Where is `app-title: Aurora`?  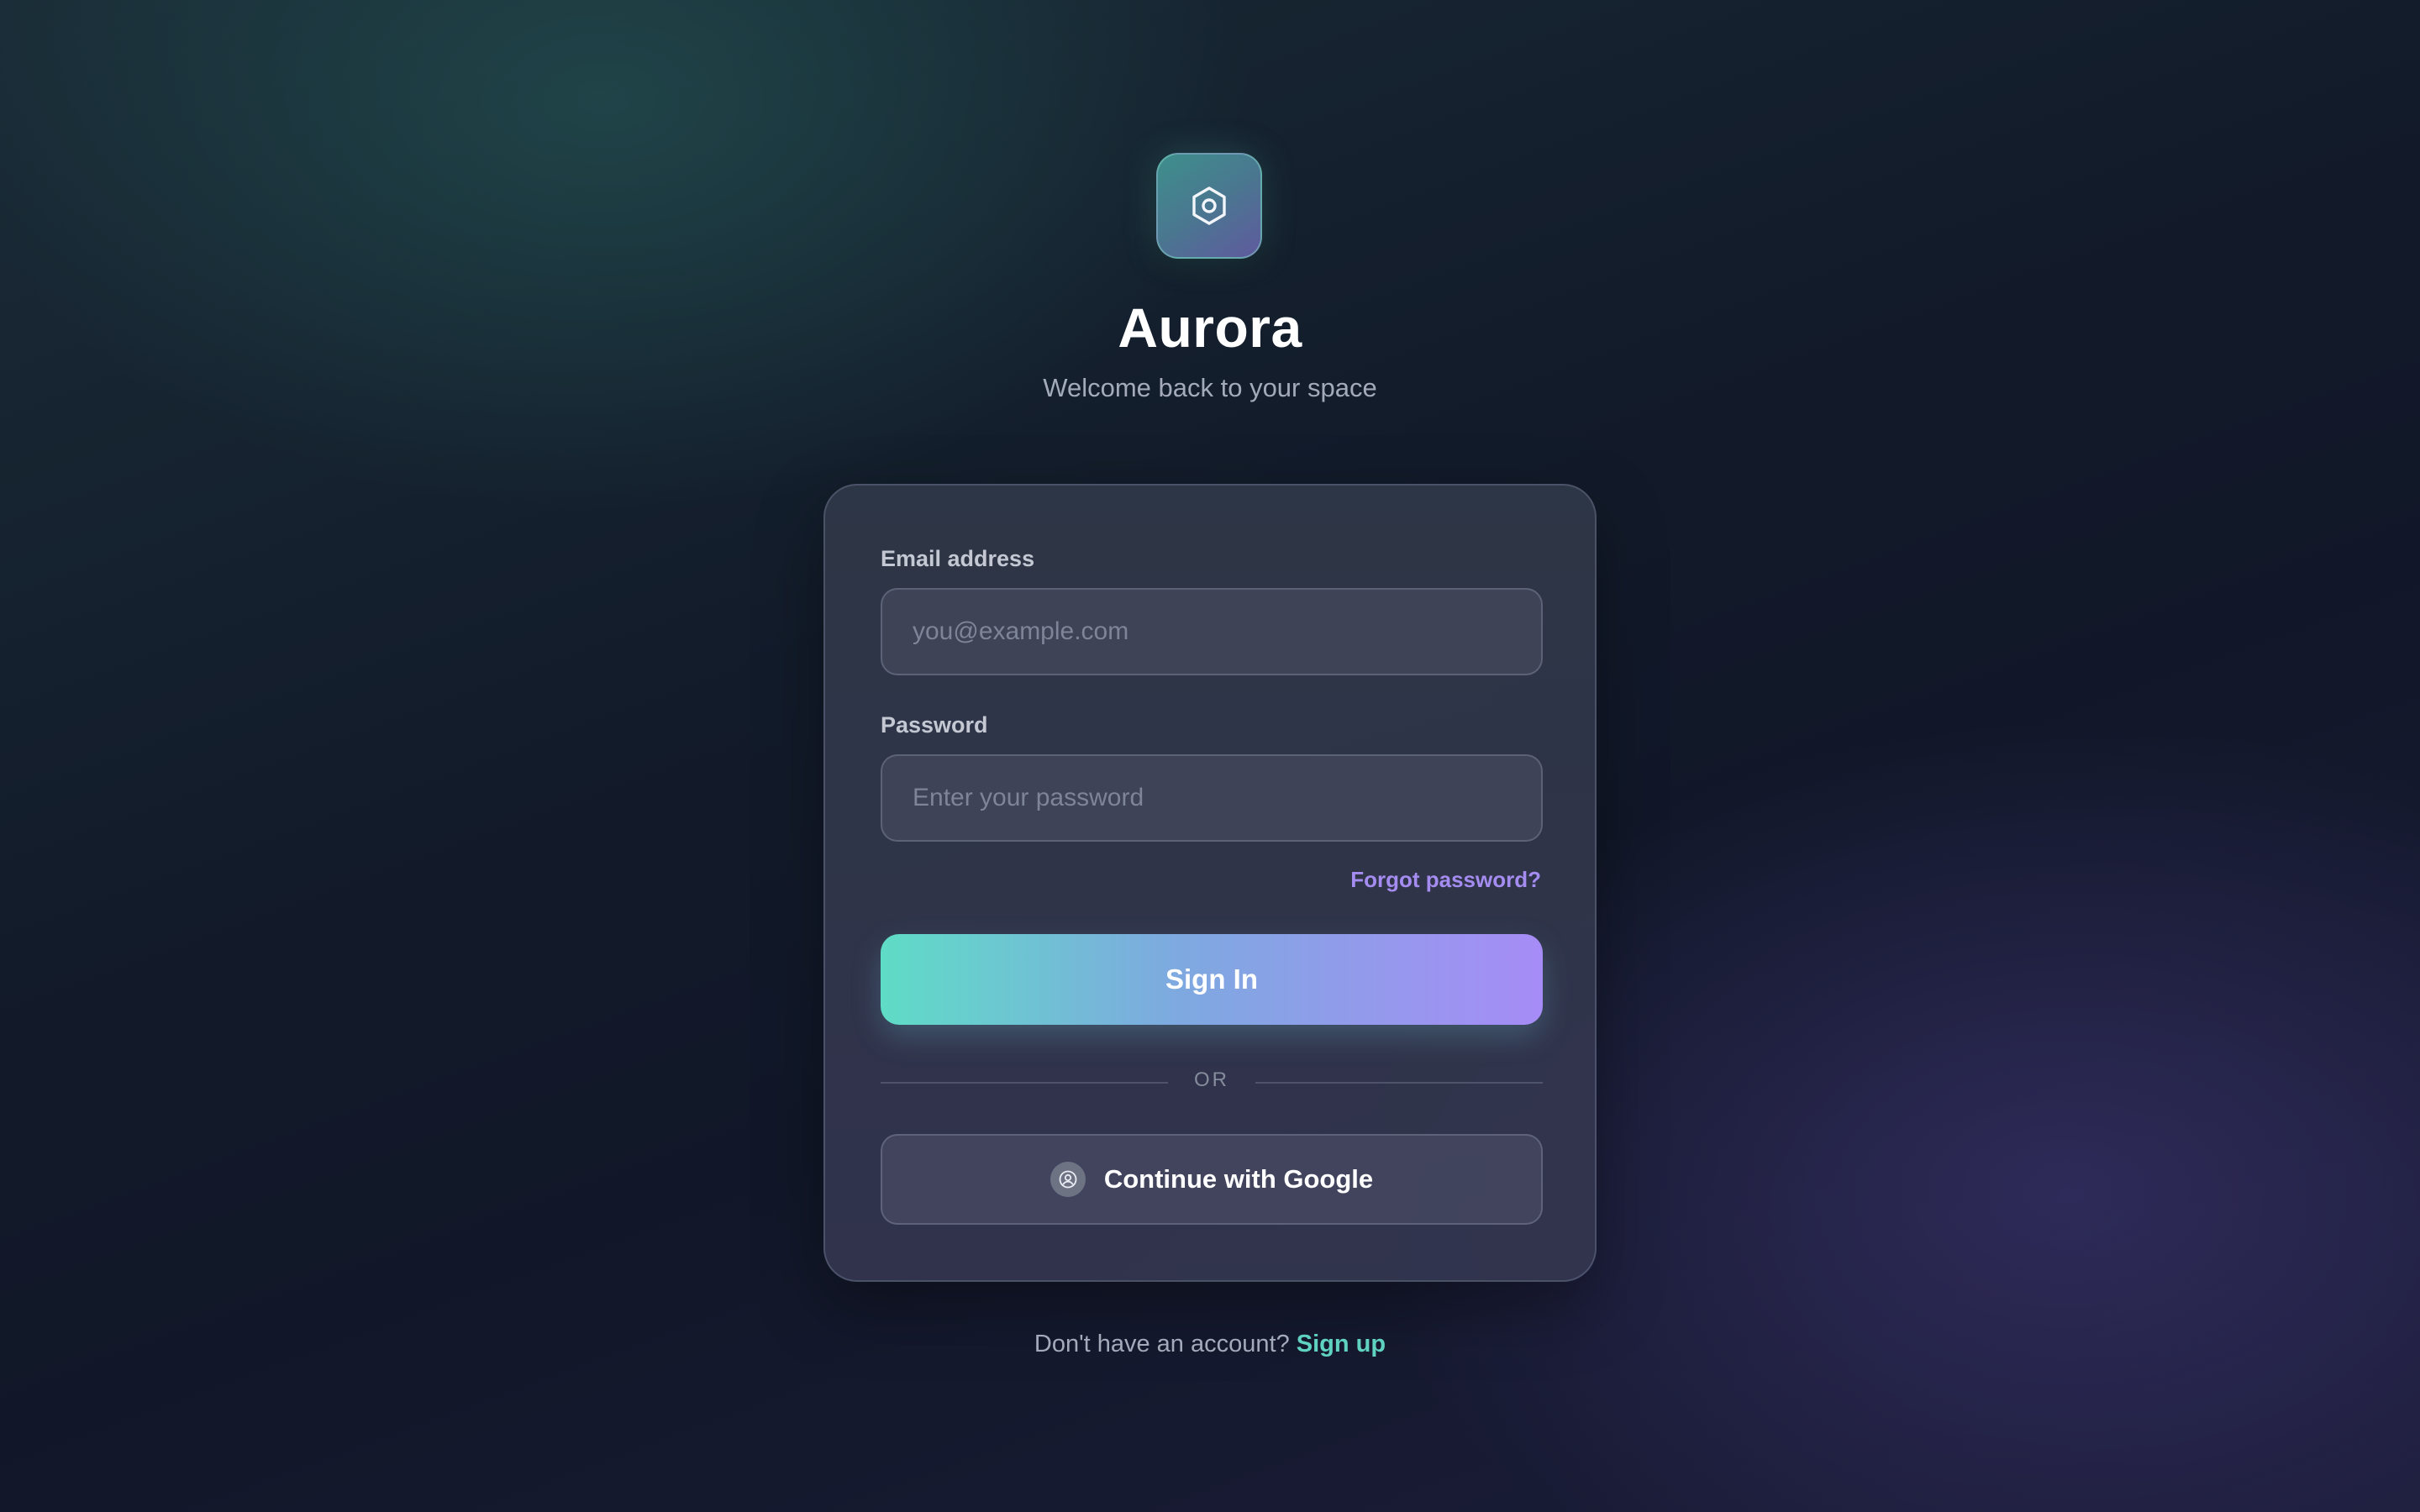 app-title: Aurora is located at coordinates (1210, 328).